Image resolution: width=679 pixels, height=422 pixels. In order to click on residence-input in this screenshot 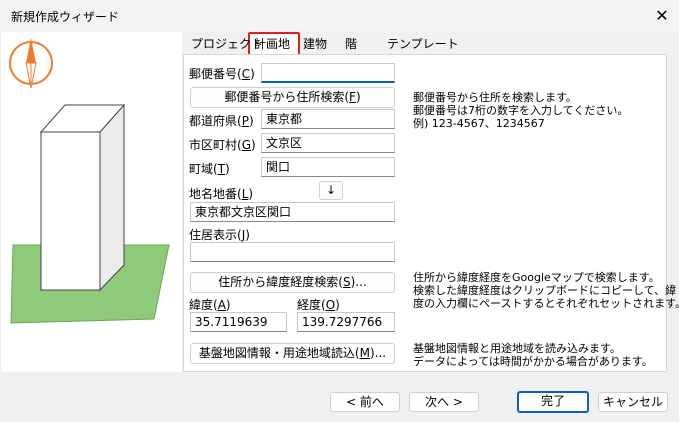, I will do `click(292, 252)`.